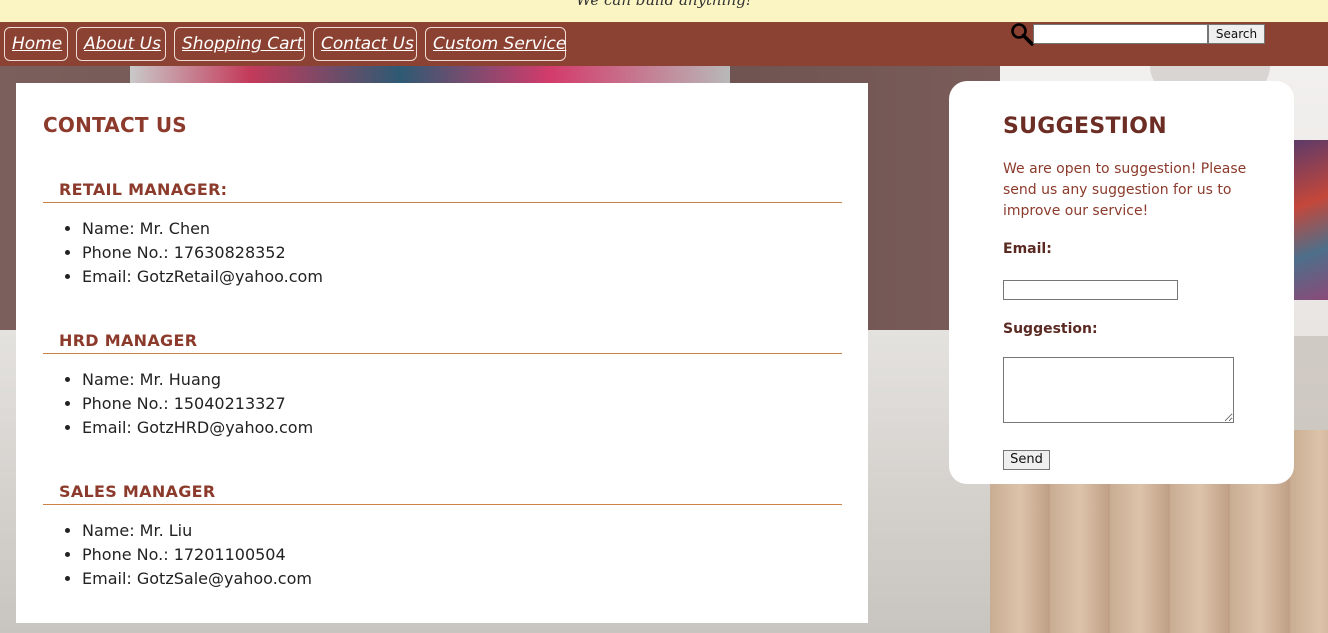 This screenshot has width=1328, height=633. What do you see at coordinates (462, 380) in the screenshot?
I see `contact-name: Name: Mr. Huang` at bounding box center [462, 380].